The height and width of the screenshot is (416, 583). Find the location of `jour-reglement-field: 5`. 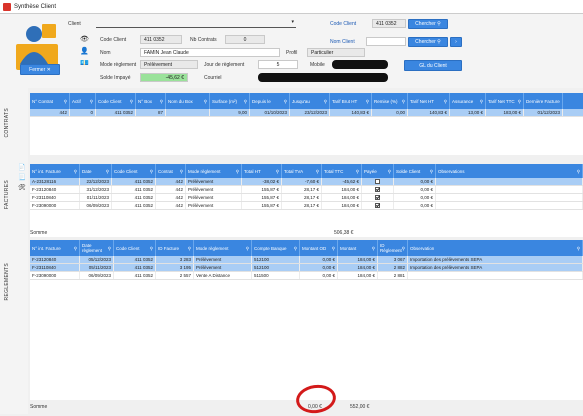

jour-reglement-field: 5 is located at coordinates (278, 64).